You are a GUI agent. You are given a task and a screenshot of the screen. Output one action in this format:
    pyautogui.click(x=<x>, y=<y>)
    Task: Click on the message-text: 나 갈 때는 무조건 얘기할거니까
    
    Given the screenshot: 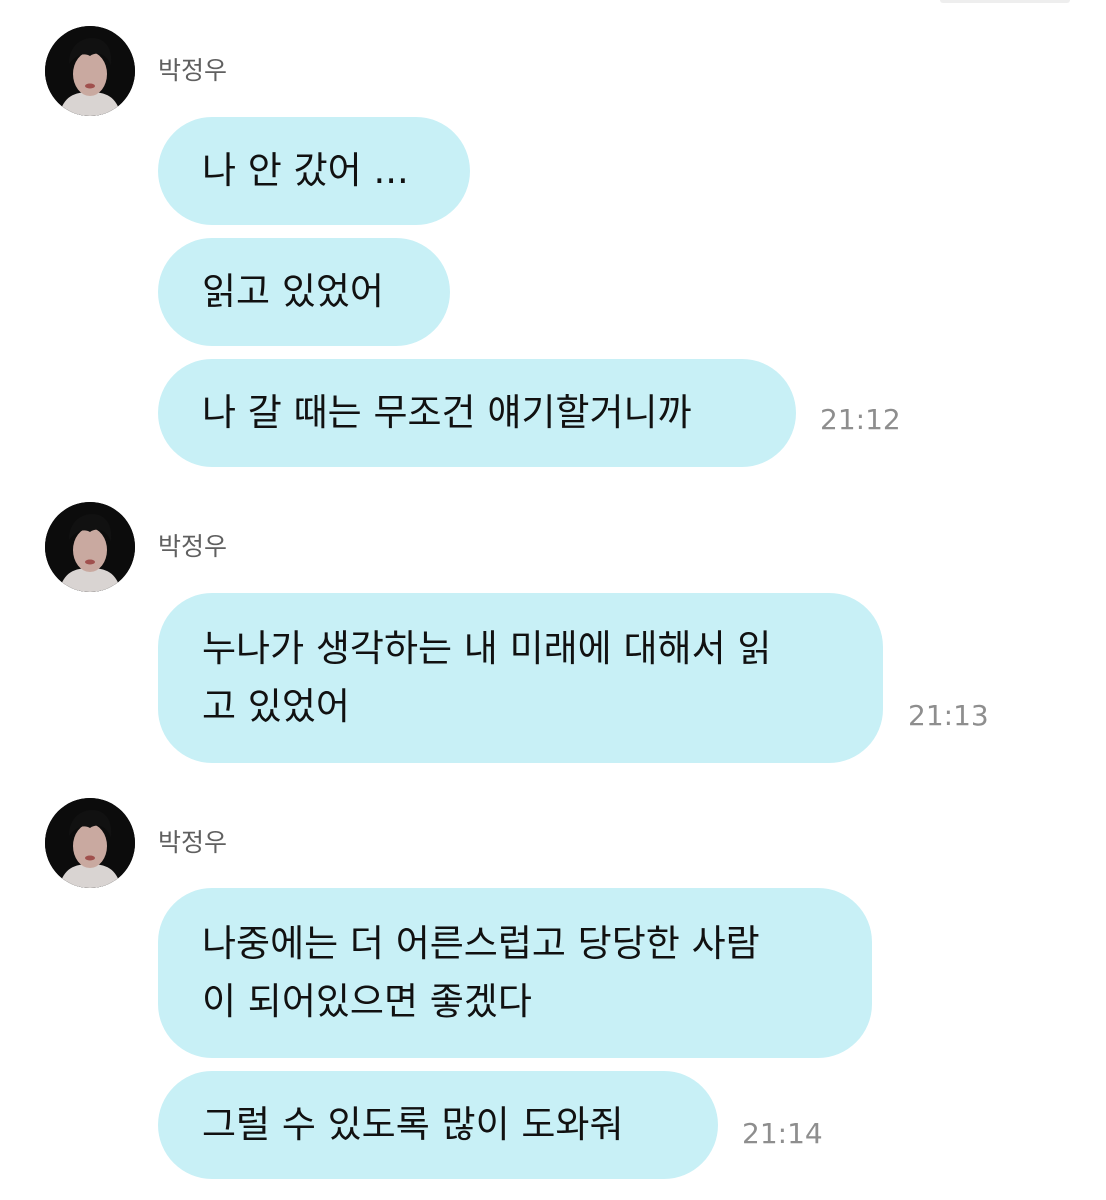 What is the action you would take?
    pyautogui.click(x=447, y=412)
    